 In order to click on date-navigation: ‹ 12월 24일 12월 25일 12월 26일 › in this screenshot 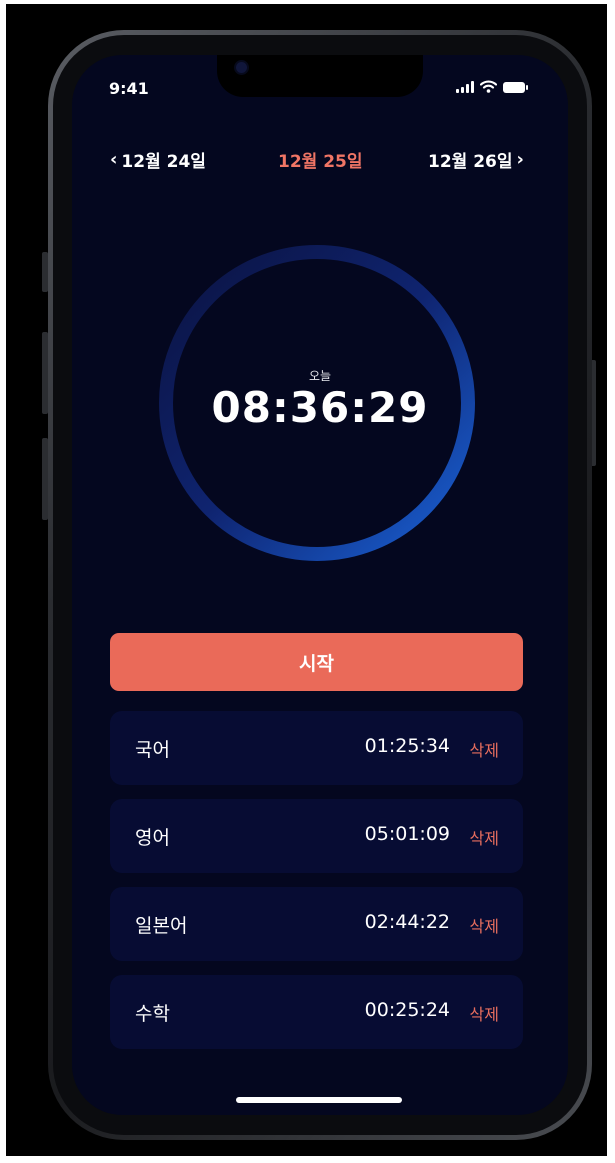, I will do `click(320, 159)`.